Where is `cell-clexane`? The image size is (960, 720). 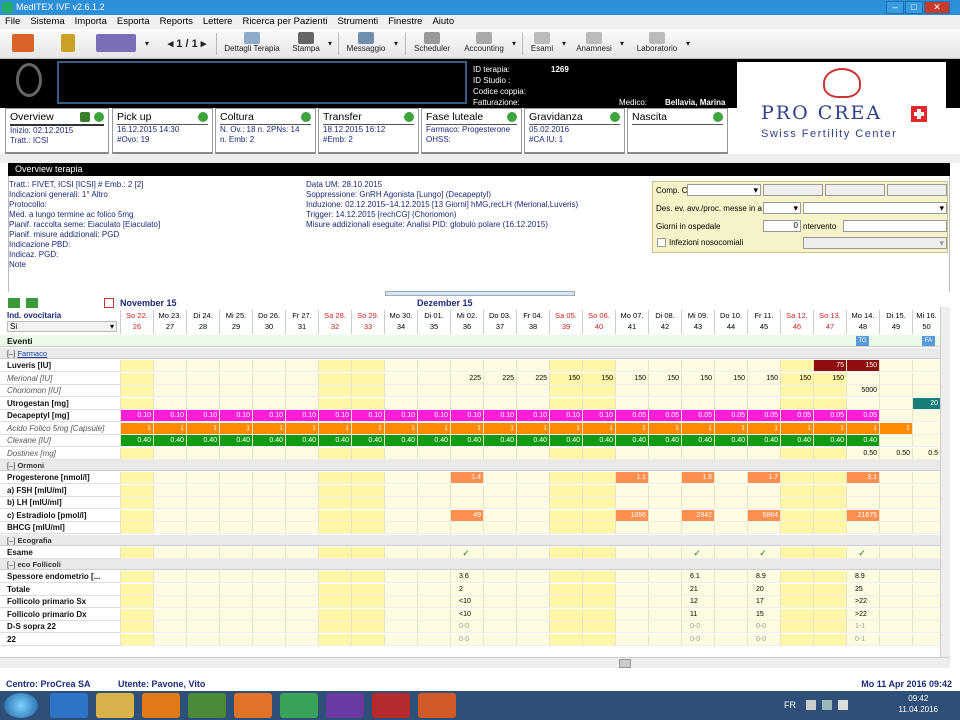 cell-clexane is located at coordinates (926, 441).